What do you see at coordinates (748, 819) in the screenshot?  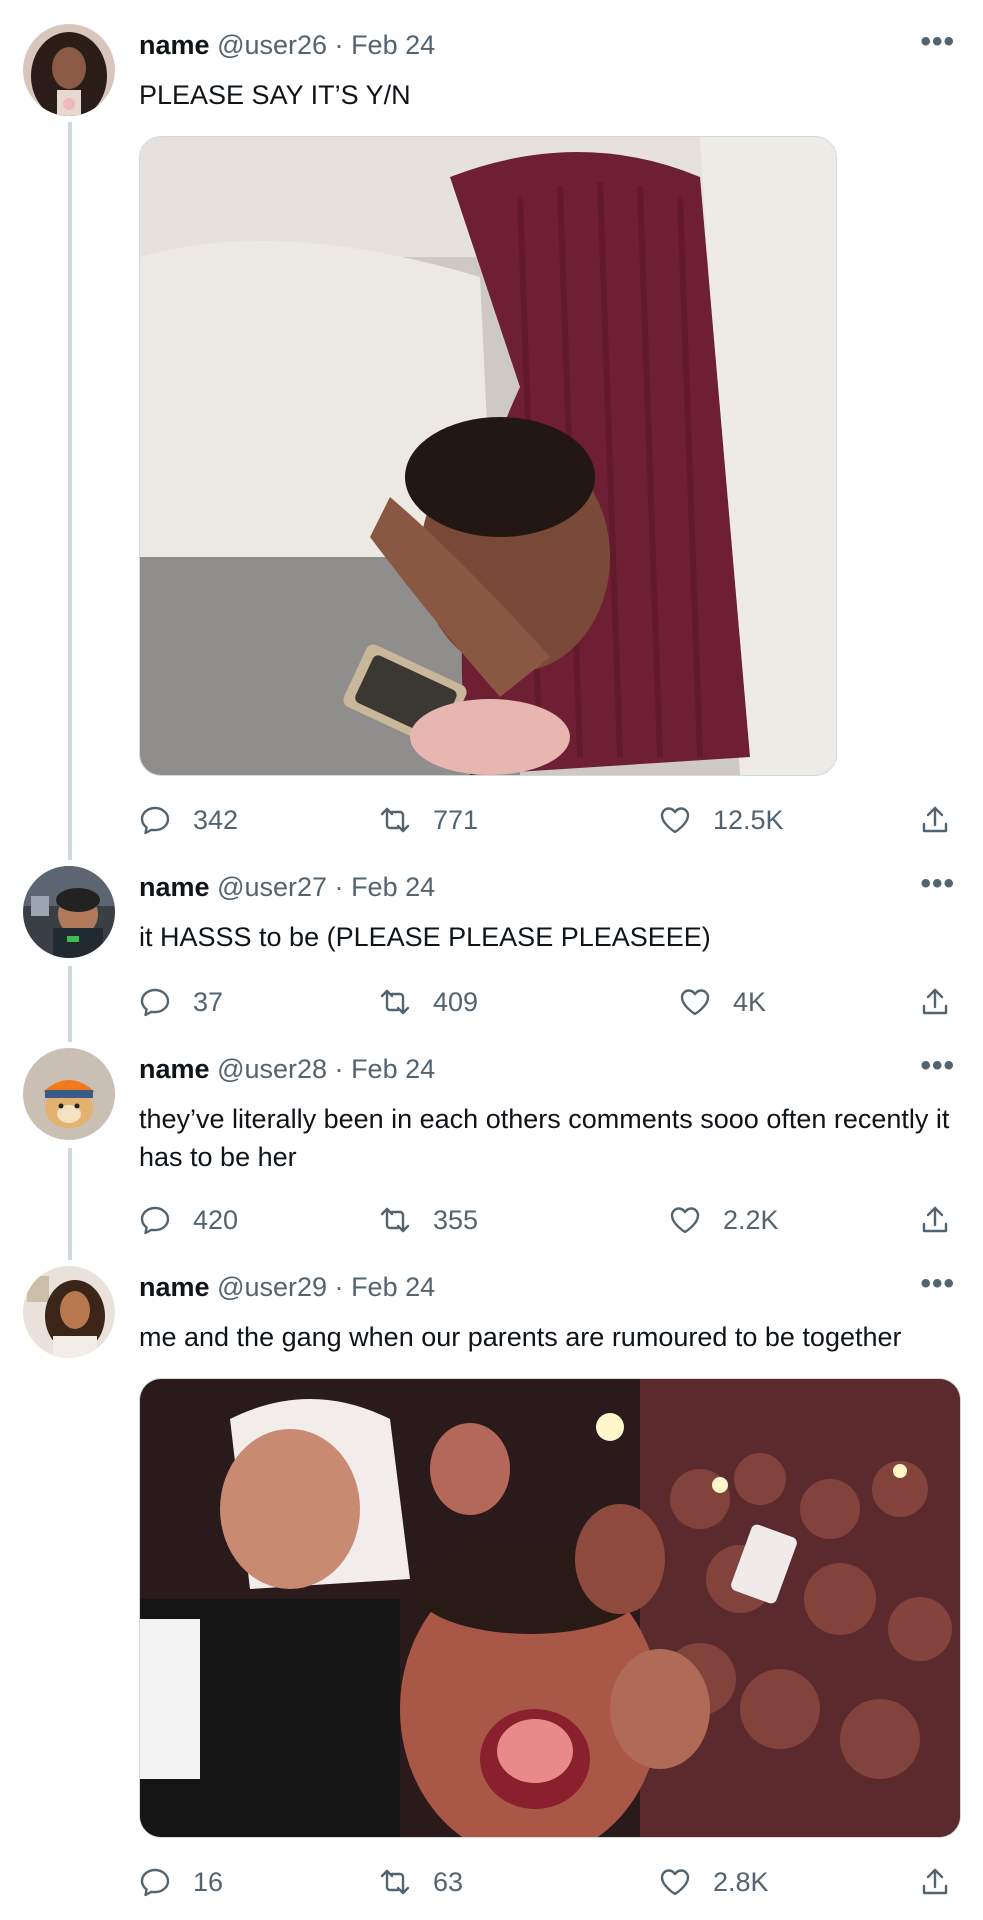 I see `like-count: 12.5K` at bounding box center [748, 819].